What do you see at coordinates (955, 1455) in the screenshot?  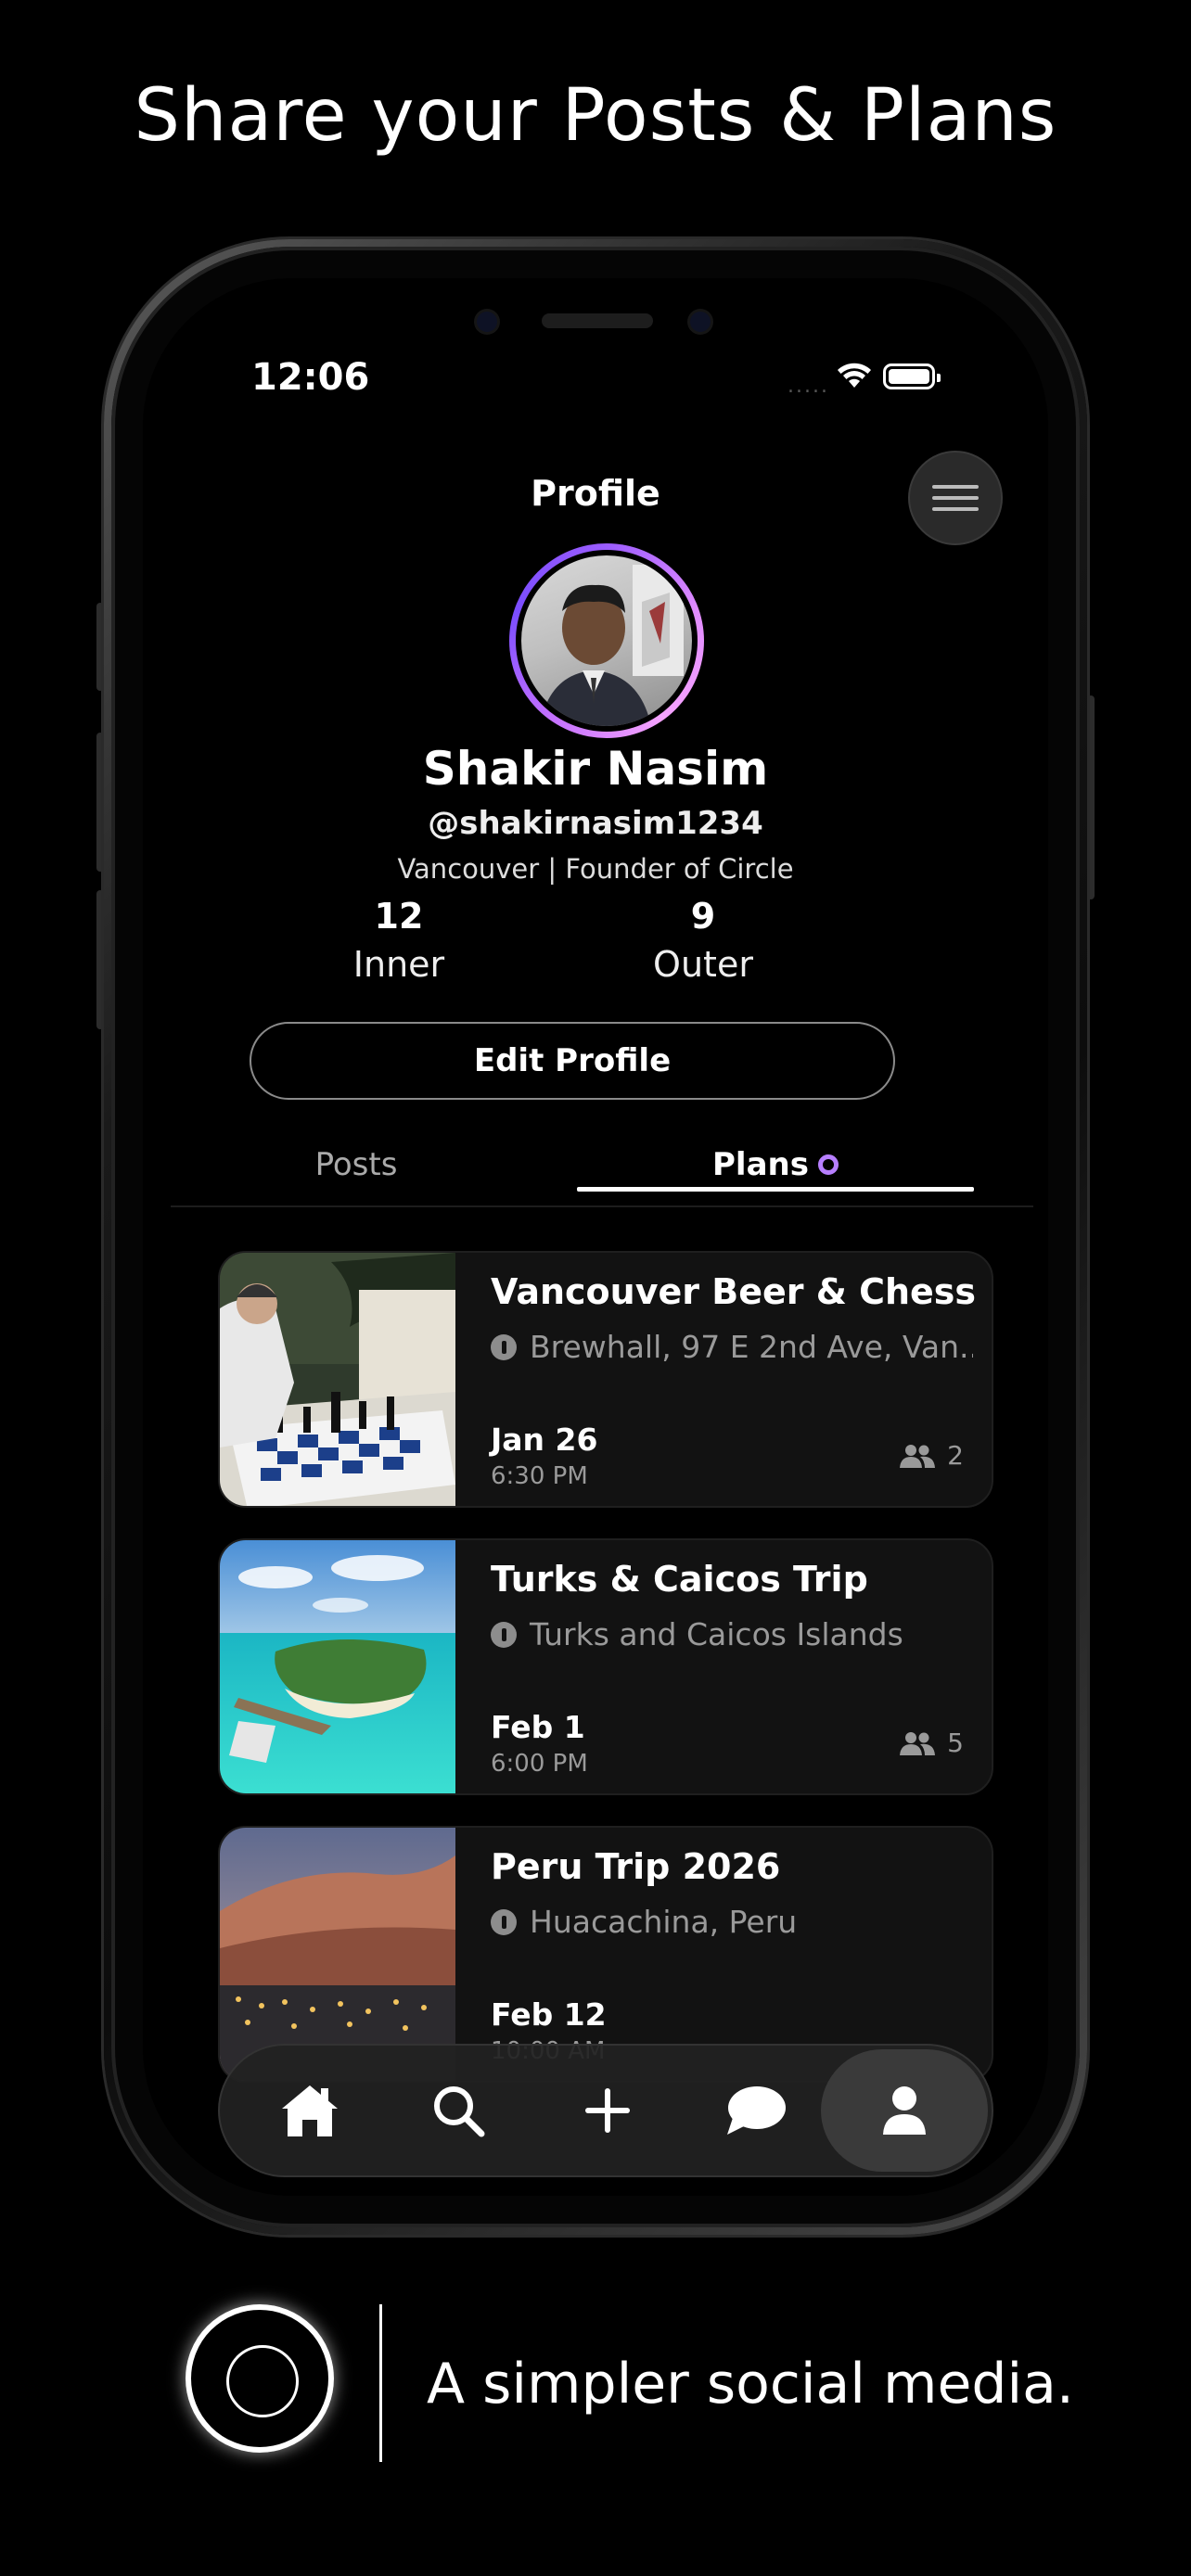 I see `plan-attendee-count: 2` at bounding box center [955, 1455].